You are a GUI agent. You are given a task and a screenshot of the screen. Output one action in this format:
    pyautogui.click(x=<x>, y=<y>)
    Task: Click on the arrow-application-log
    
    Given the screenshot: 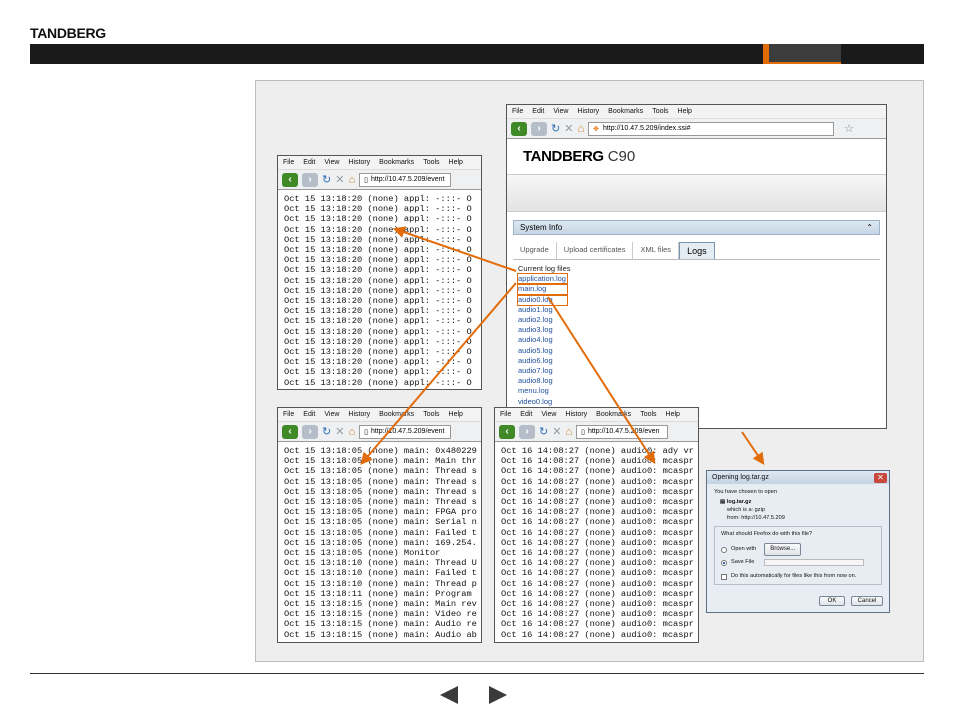 What is the action you would take?
    pyautogui.click(x=454, y=249)
    